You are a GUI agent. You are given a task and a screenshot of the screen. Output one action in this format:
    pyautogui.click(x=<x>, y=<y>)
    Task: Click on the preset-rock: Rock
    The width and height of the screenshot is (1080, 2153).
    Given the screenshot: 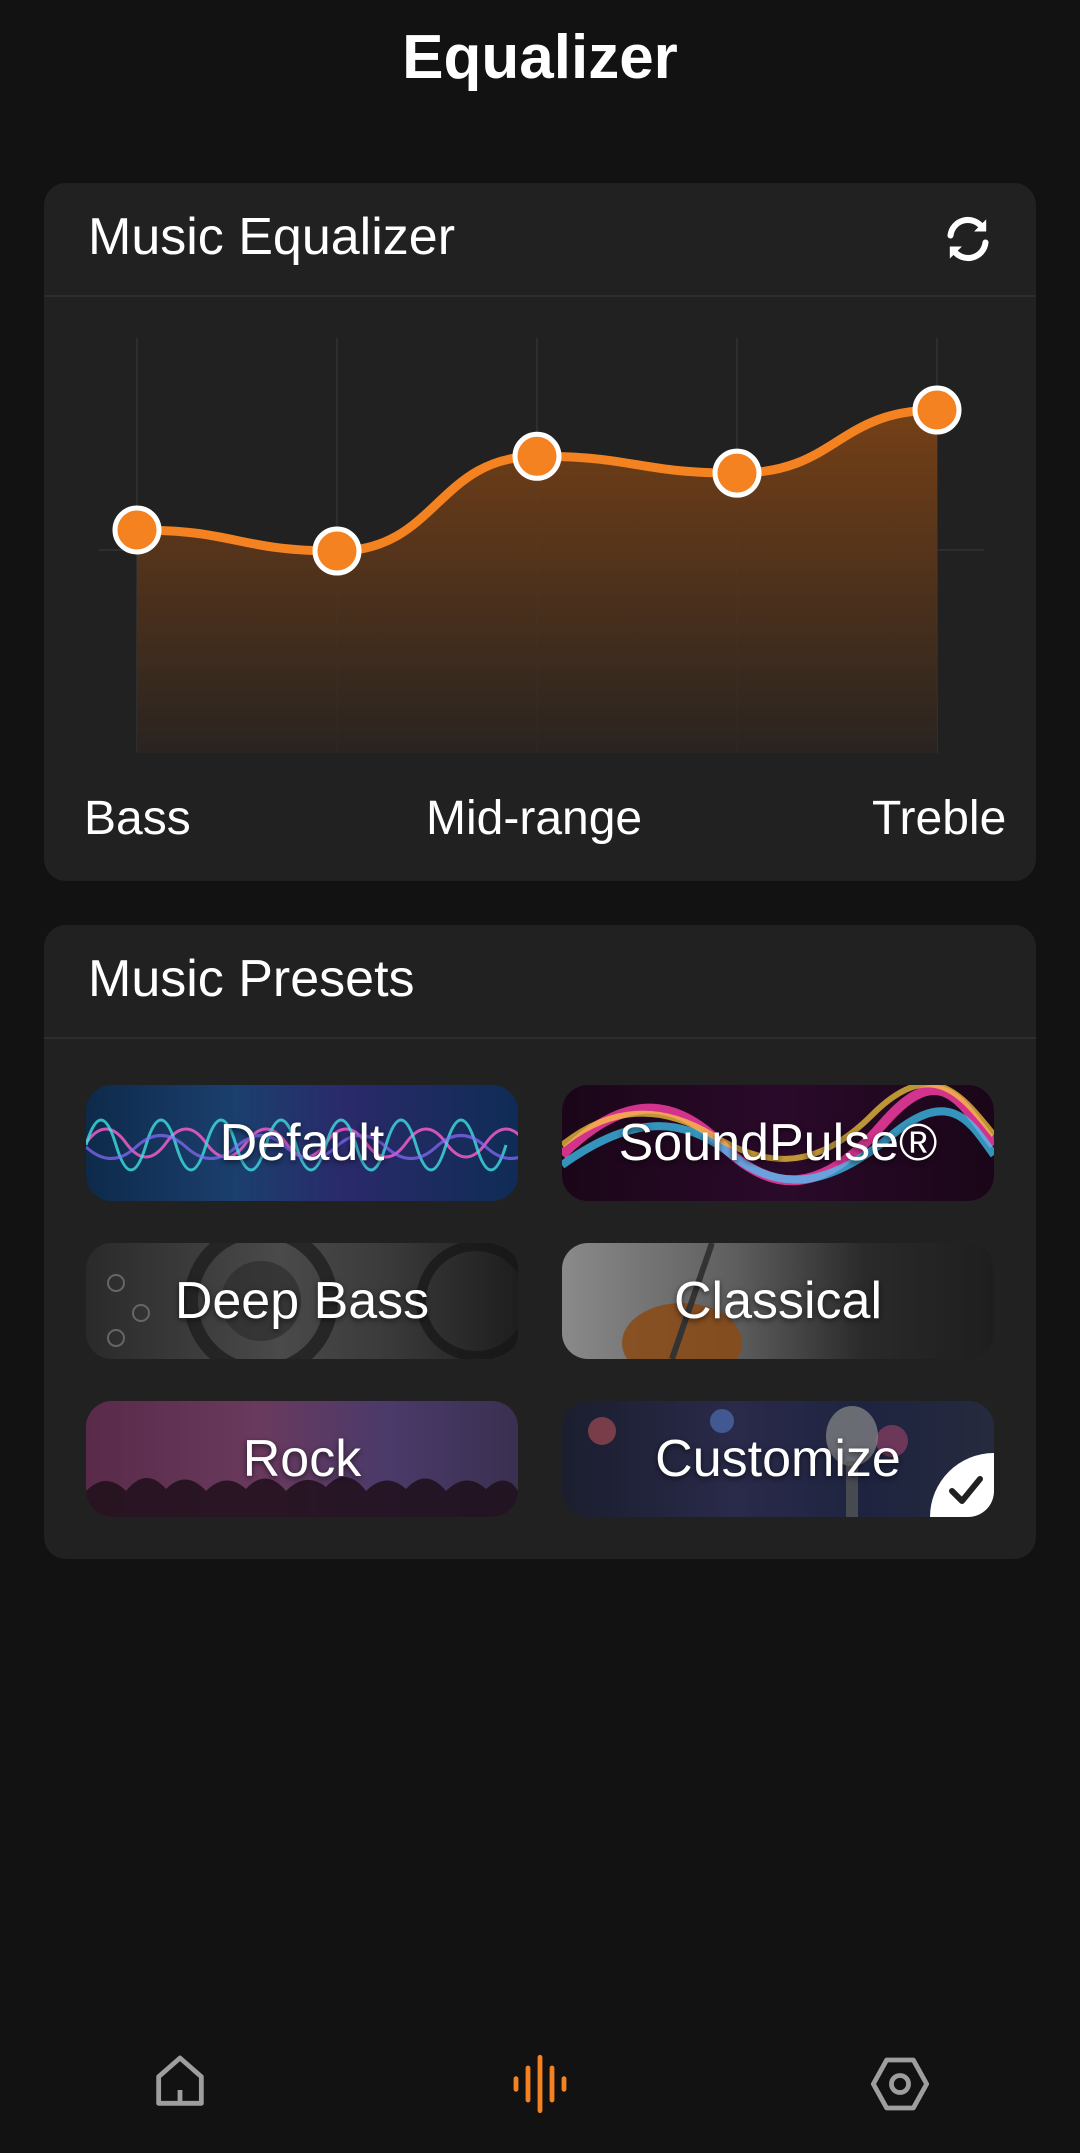 What is the action you would take?
    pyautogui.click(x=302, y=1459)
    